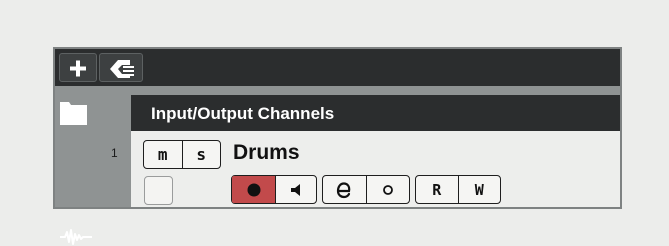 Image resolution: width=669 pixels, height=246 pixels. I want to click on read-automation-button: R, so click(437, 189).